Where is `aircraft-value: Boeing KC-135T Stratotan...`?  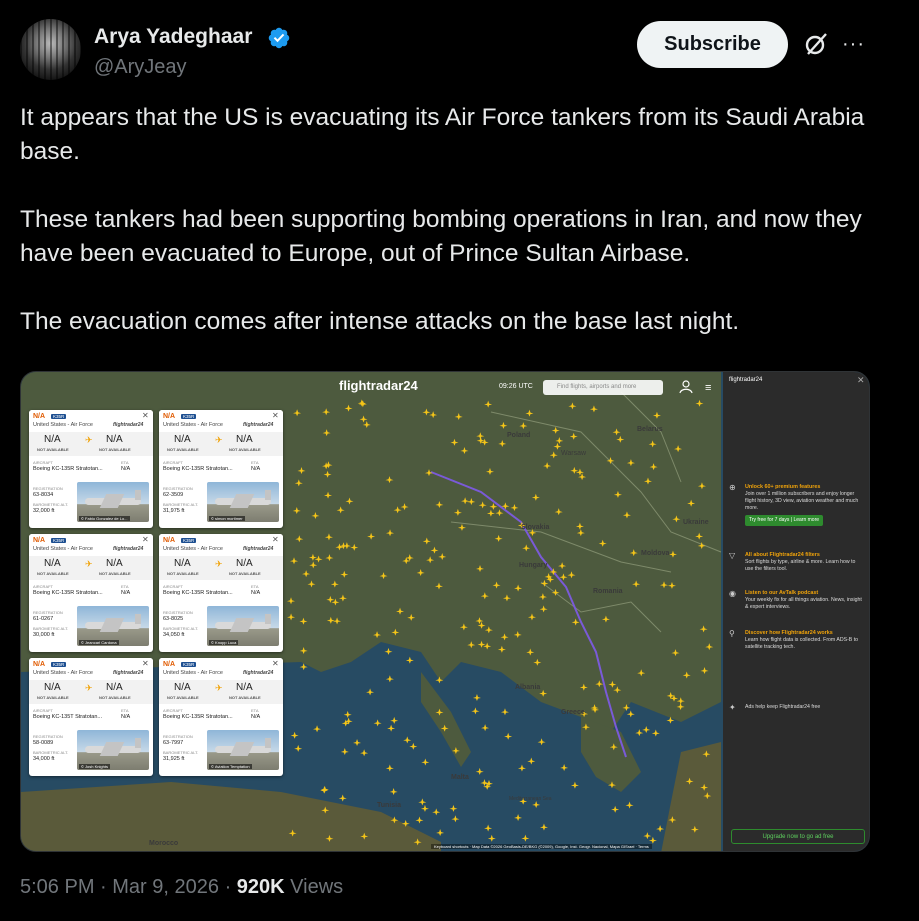 aircraft-value: Boeing KC-135T Stratotan... is located at coordinates (67, 717).